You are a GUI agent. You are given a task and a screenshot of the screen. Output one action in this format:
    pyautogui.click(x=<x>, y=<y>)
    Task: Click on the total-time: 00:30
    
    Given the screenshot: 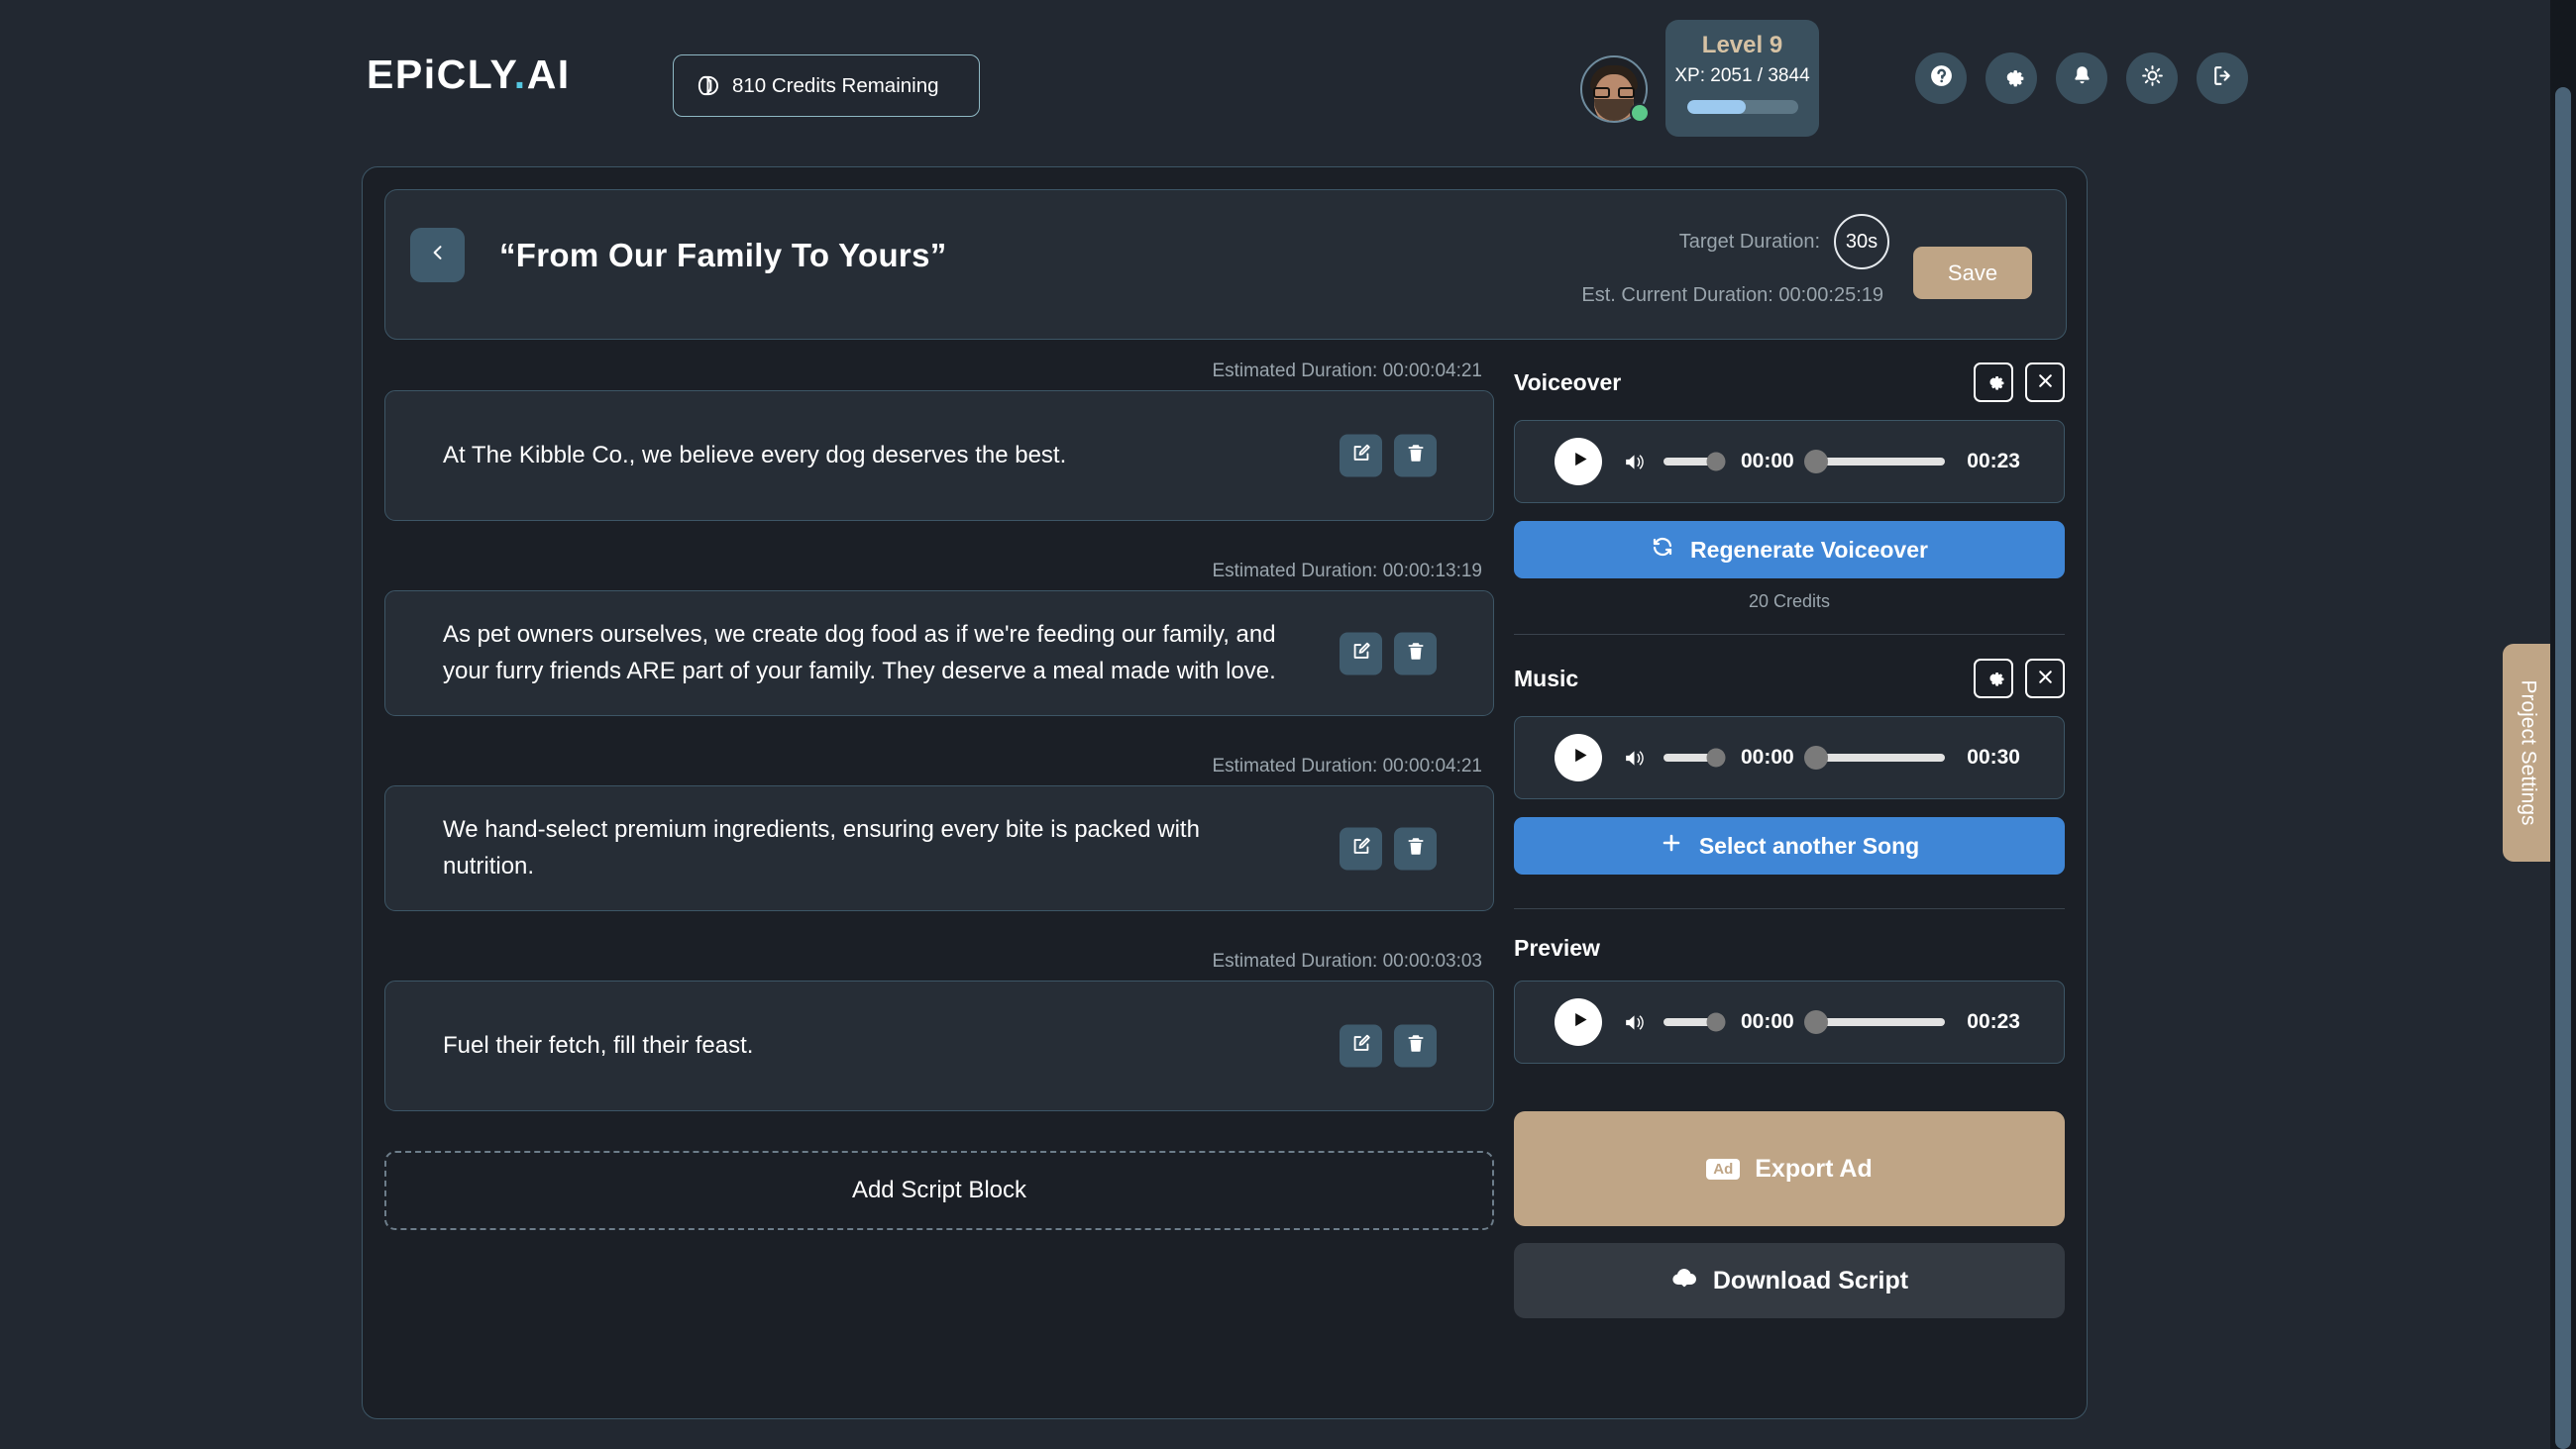 What is the action you would take?
    pyautogui.click(x=1993, y=757)
    